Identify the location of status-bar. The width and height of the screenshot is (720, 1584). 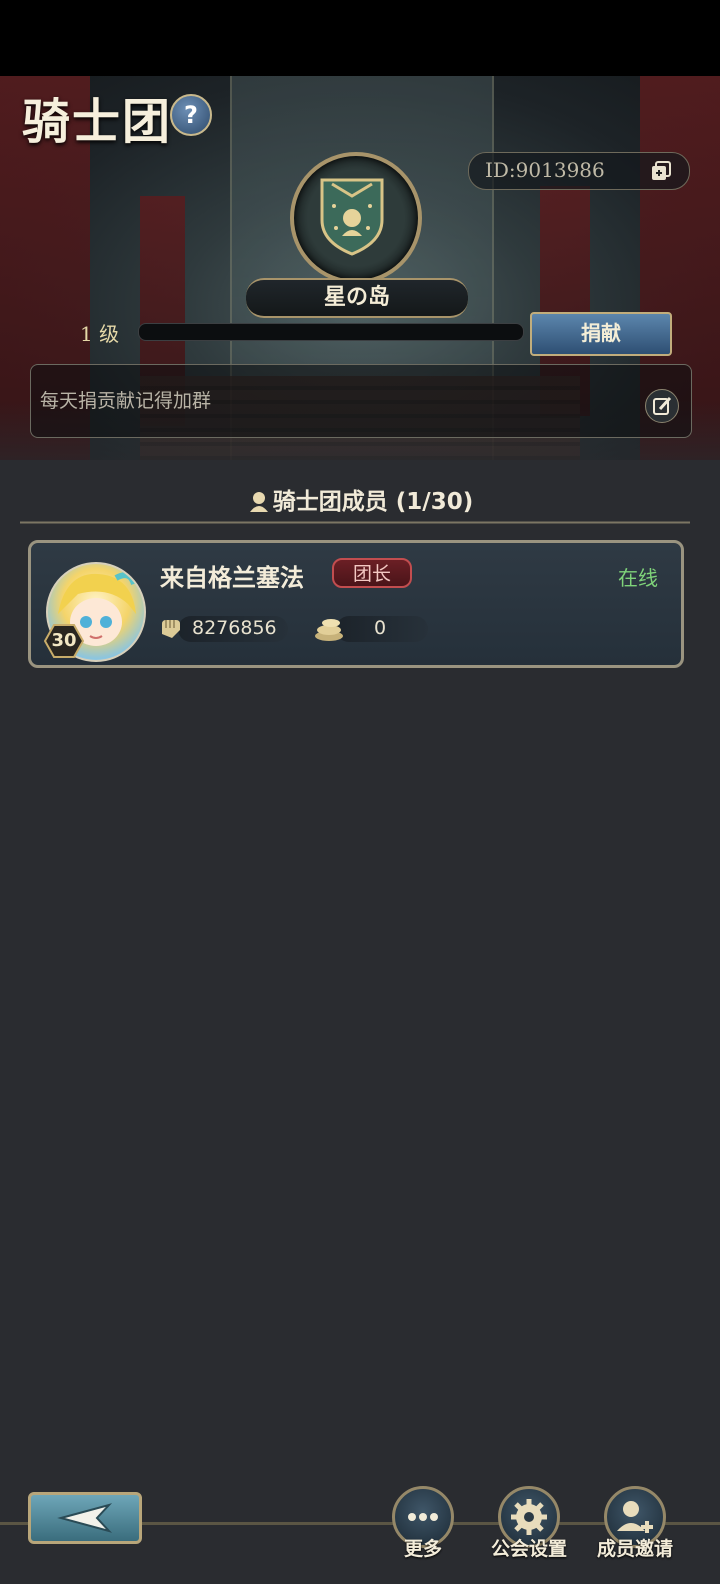
(360, 38).